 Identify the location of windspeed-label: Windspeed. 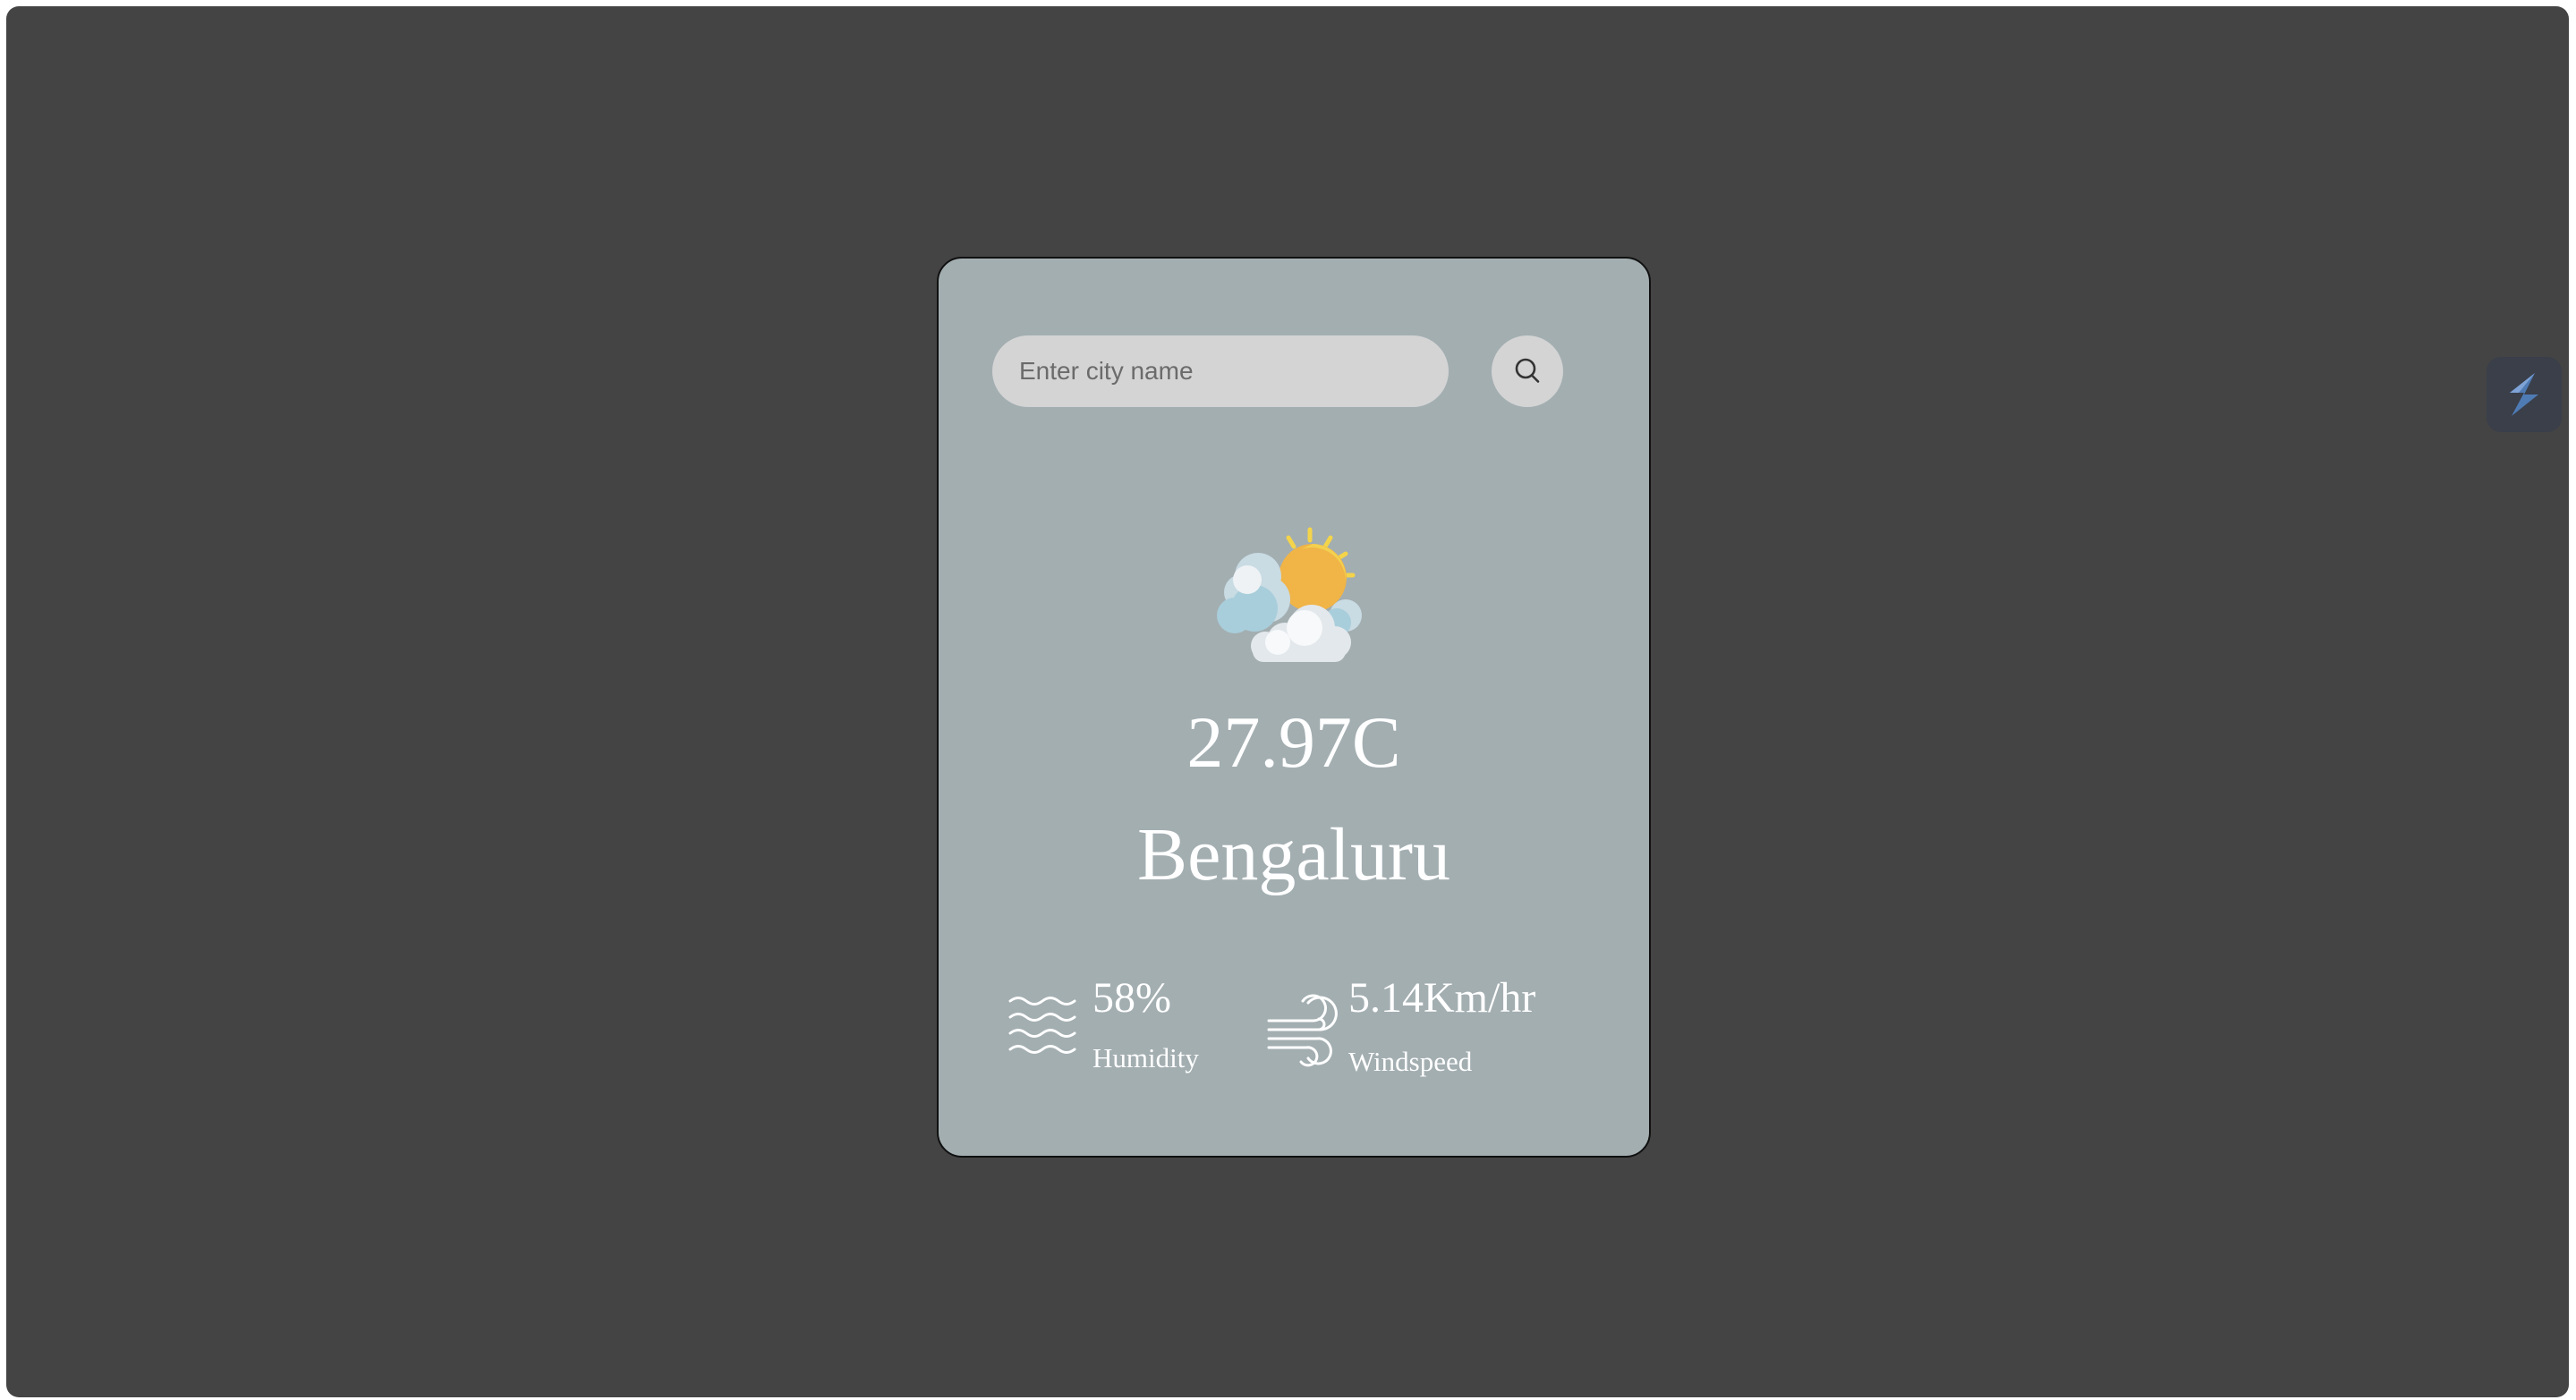
(1410, 1061).